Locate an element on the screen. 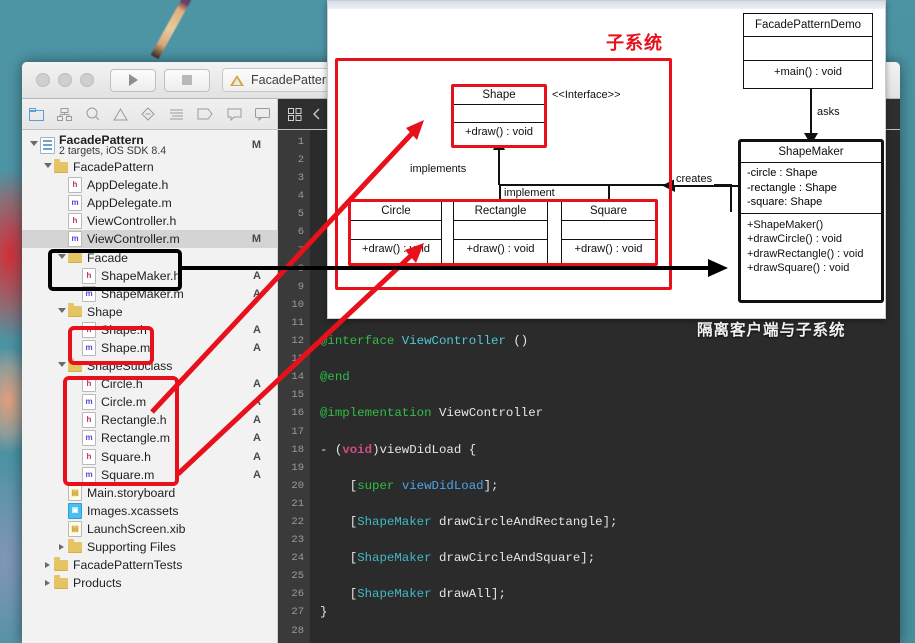 The width and height of the screenshot is (915, 643). navigator-row-appdelegate-m: m AppDelegate.m is located at coordinates (149, 203).